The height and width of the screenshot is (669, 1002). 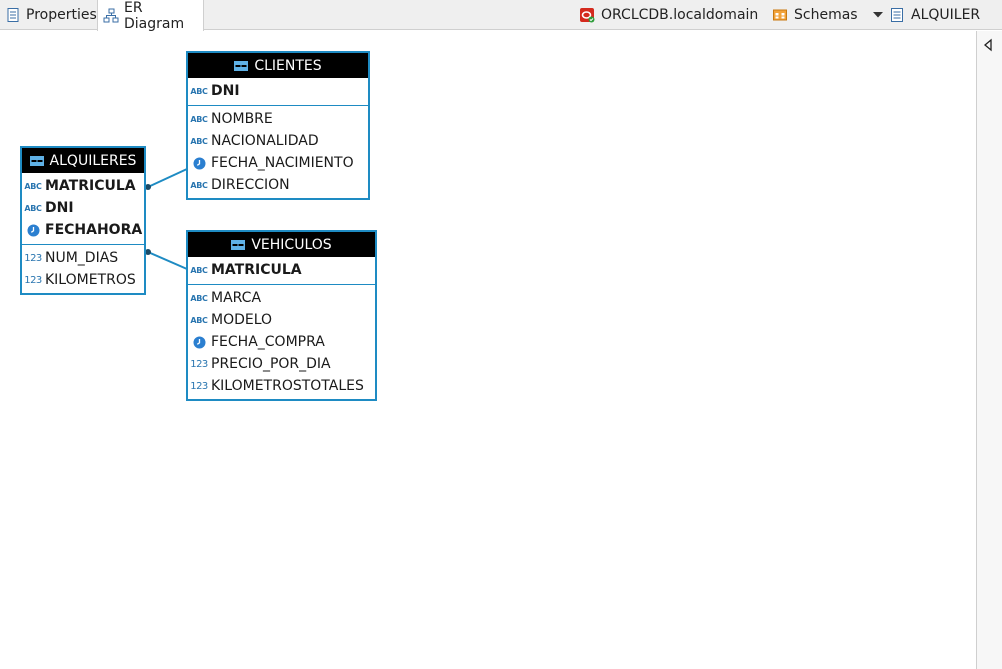 I want to click on properties-icon, so click(x=13, y=15).